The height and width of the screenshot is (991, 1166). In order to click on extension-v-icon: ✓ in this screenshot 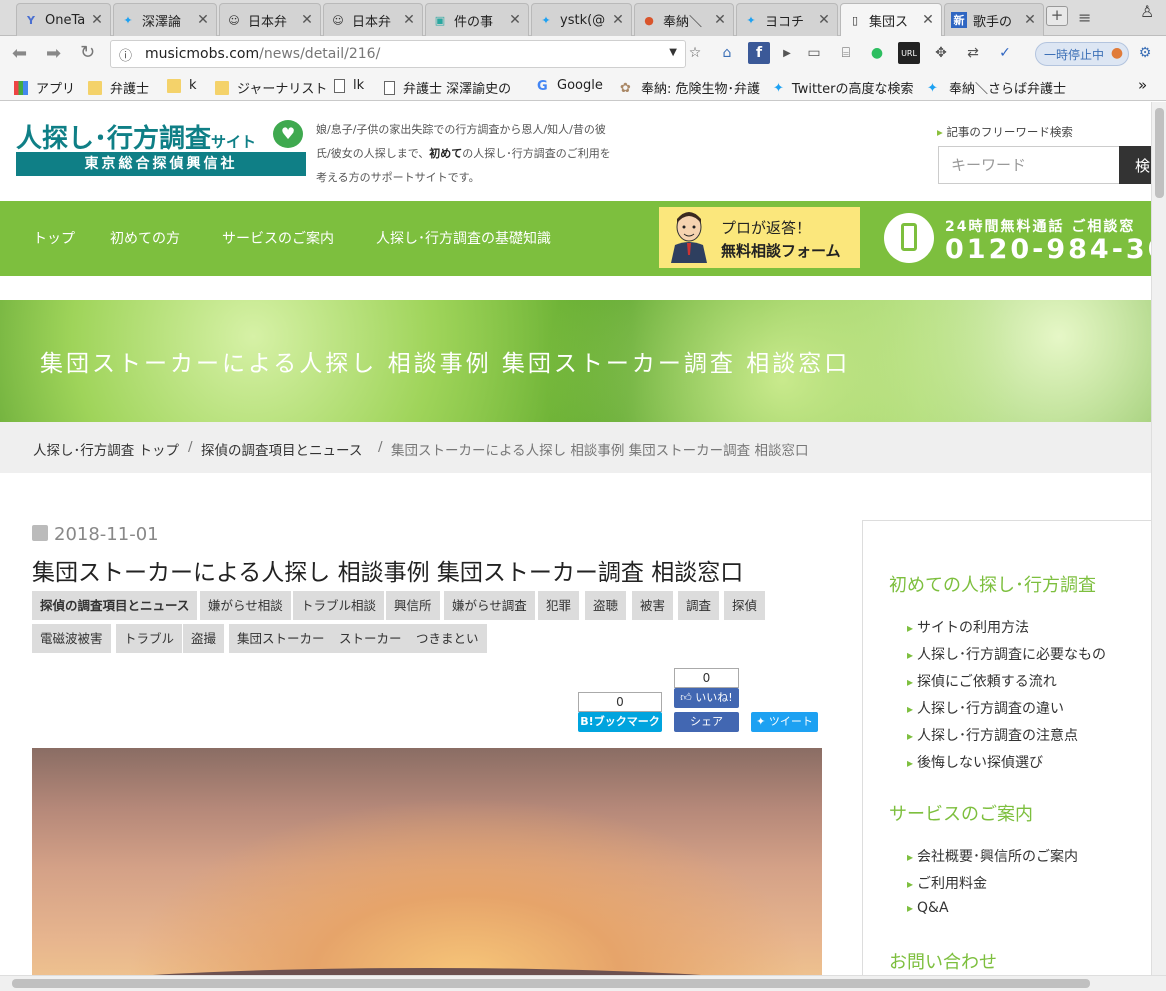, I will do `click(1005, 53)`.